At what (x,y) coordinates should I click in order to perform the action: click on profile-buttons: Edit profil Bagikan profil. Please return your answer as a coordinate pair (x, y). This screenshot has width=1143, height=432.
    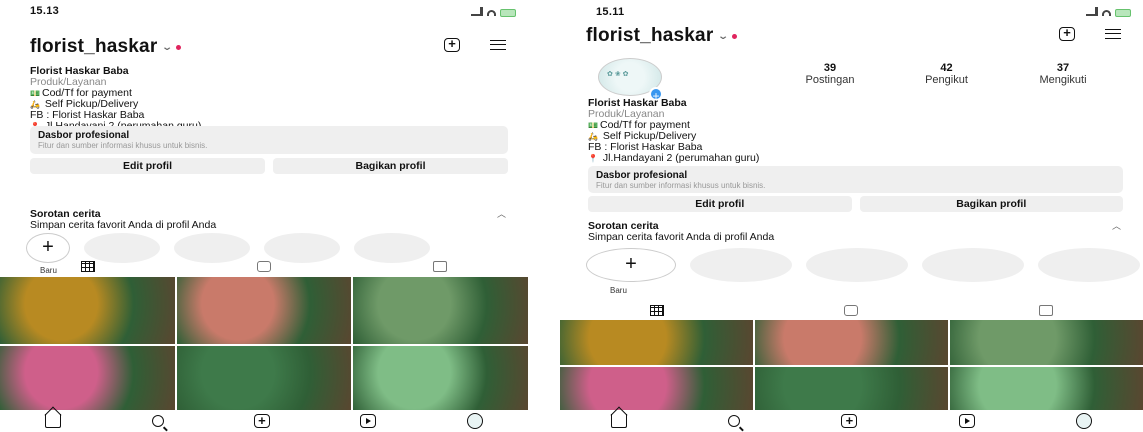
    Looking at the image, I should click on (269, 166).